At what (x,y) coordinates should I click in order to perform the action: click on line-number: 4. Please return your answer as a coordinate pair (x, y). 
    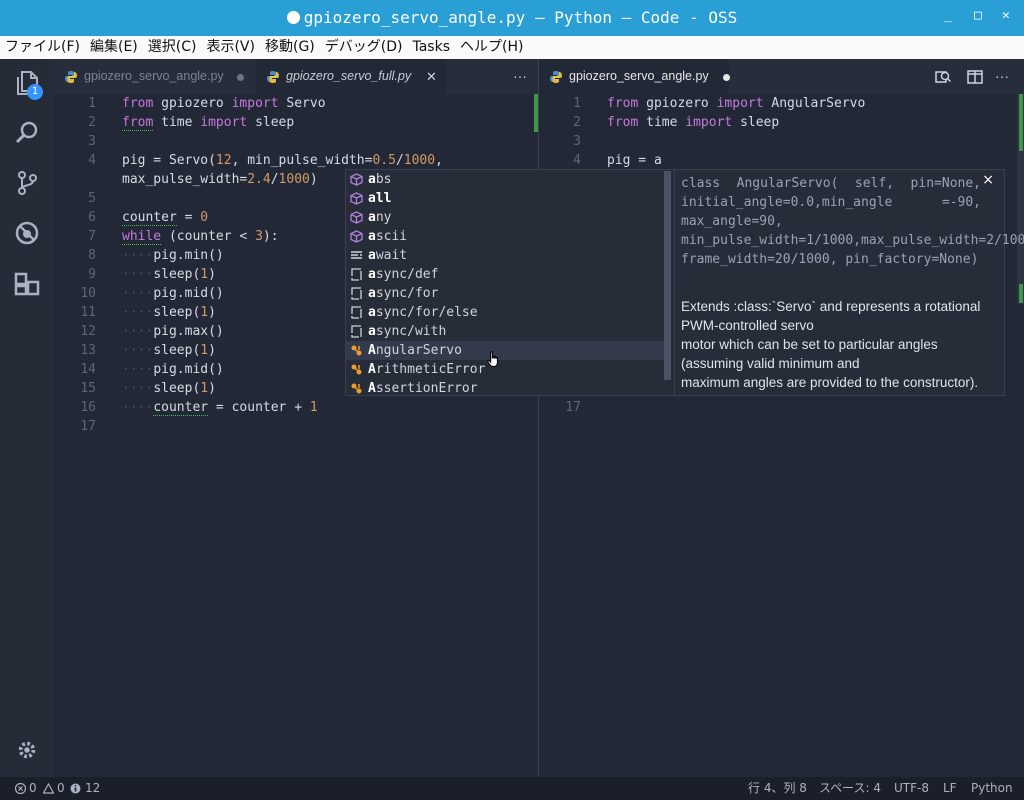
    Looking at the image, I should click on (577, 160).